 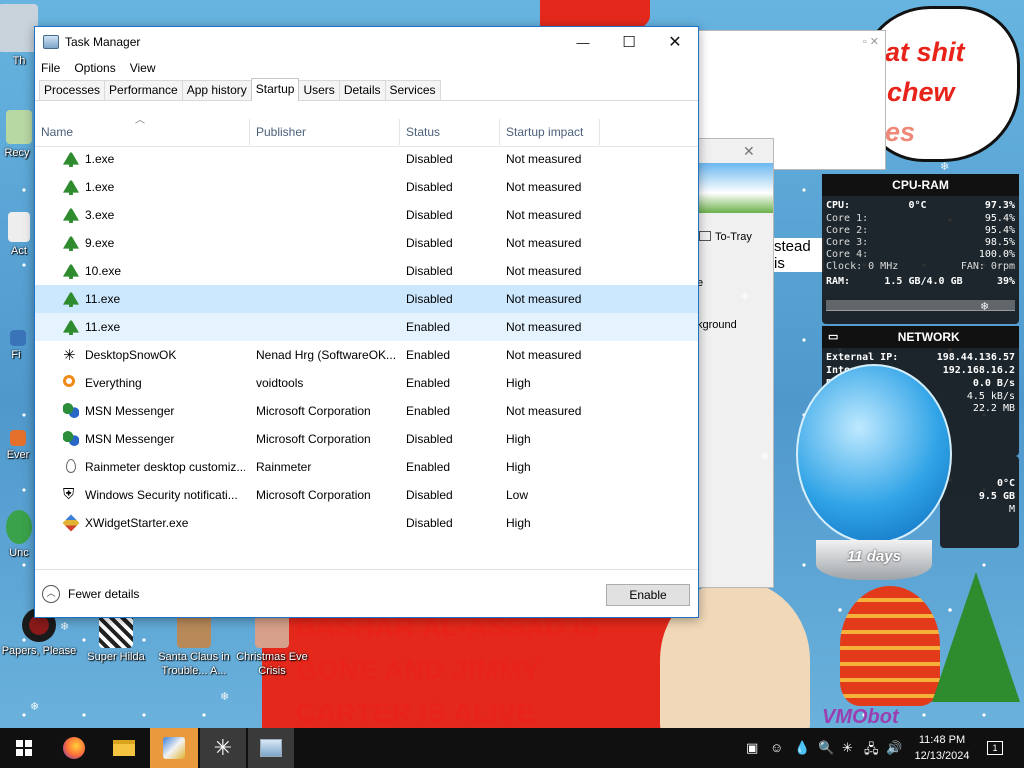 What do you see at coordinates (732, 363) in the screenshot?
I see `background-window-2: ✕ To-Tray e kground` at bounding box center [732, 363].